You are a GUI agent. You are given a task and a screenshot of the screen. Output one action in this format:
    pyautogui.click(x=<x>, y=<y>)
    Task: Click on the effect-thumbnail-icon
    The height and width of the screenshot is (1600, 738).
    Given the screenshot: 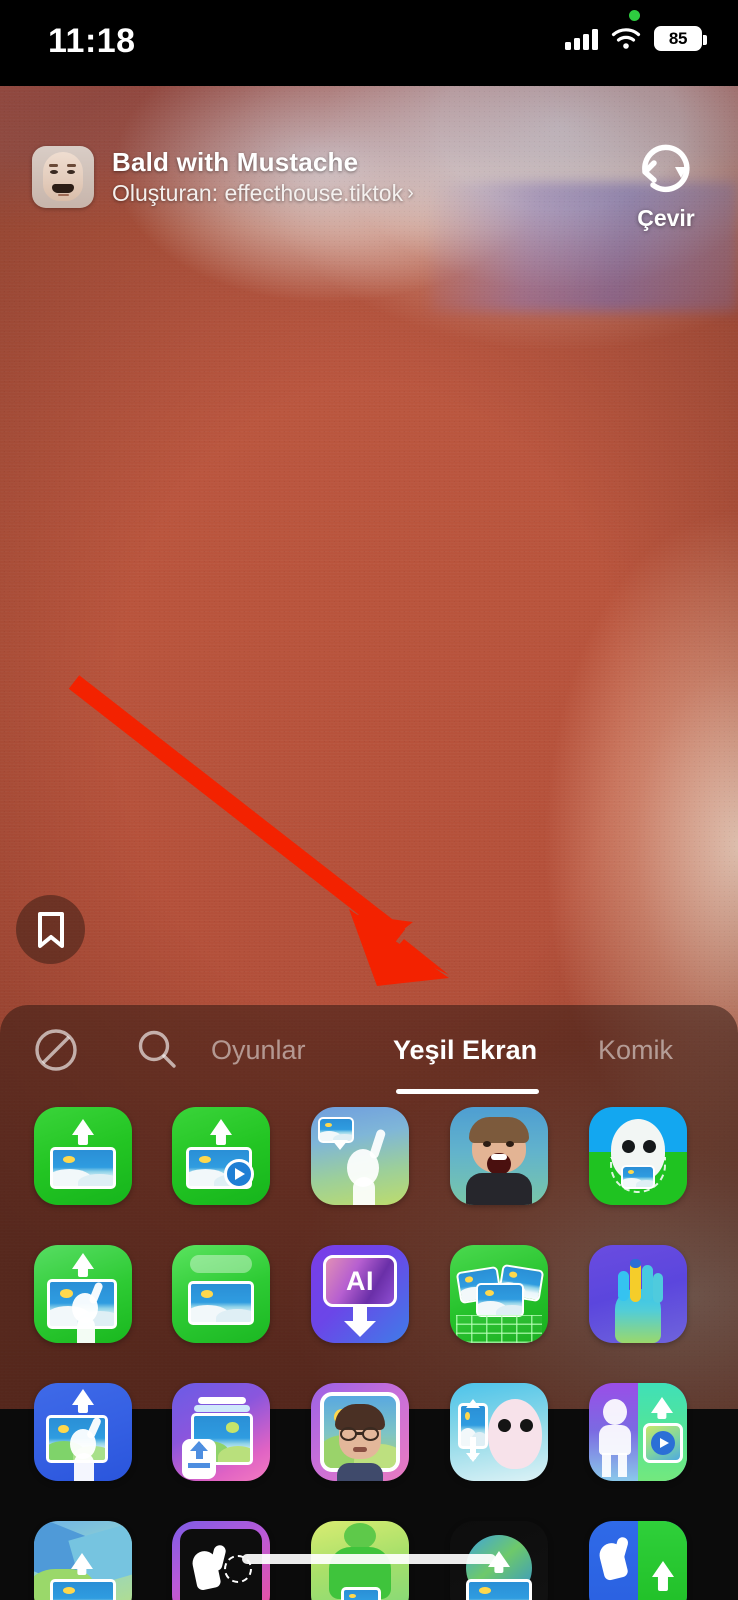 What is the action you would take?
    pyautogui.click(x=63, y=177)
    